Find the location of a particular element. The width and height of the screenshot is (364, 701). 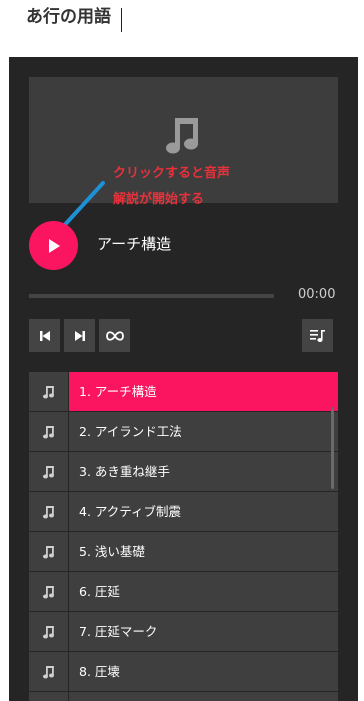

playlist-item: 1. アーチ構造 is located at coordinates (183, 391).